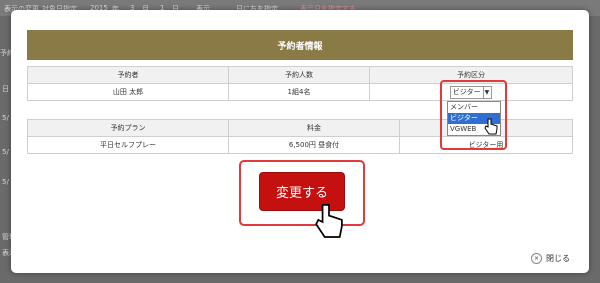 The width and height of the screenshot is (600, 283). I want to click on header-plan: 予約プラン, so click(128, 128).